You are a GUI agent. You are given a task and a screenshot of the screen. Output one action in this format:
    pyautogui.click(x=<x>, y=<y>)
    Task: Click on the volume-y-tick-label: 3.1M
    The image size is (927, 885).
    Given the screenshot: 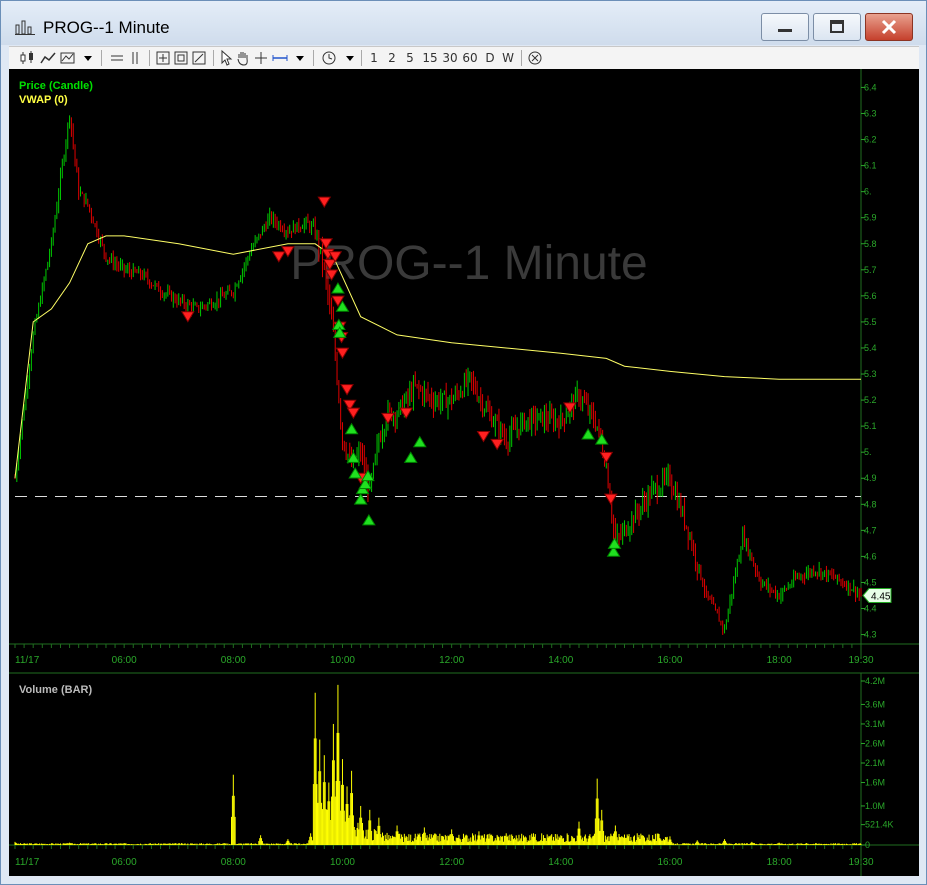 What is the action you would take?
    pyautogui.click(x=875, y=724)
    